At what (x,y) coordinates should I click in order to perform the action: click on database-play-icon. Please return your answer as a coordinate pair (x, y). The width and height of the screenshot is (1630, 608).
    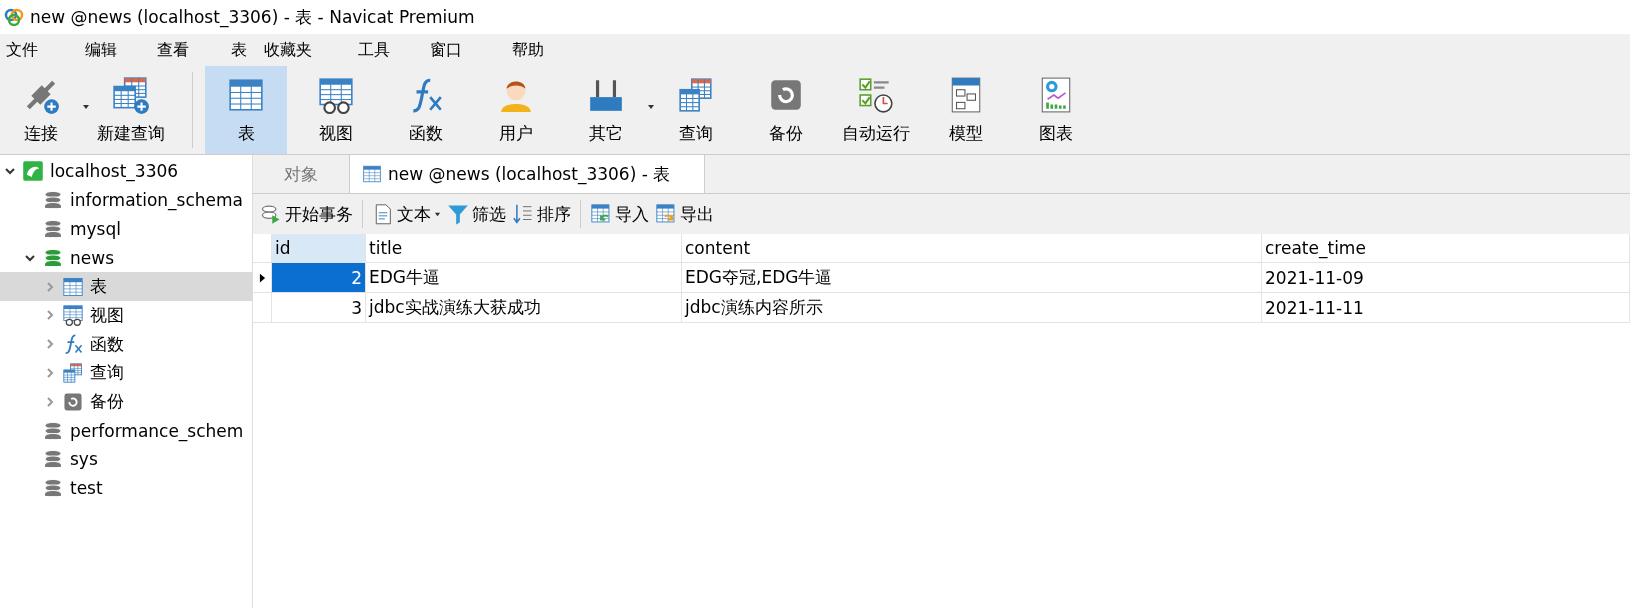
    Looking at the image, I should click on (271, 214).